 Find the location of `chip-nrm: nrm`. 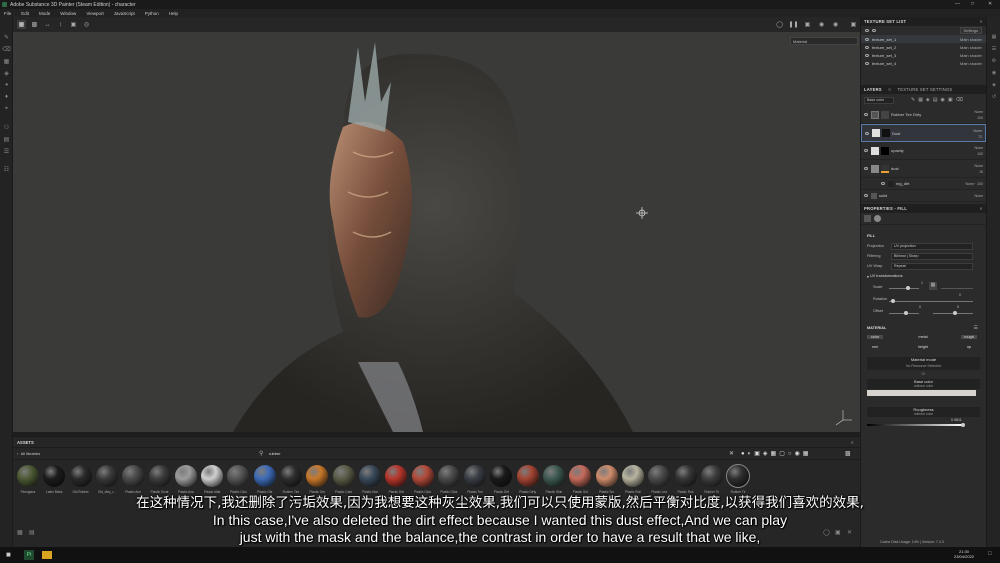

chip-nrm: nrm is located at coordinates (875, 347).